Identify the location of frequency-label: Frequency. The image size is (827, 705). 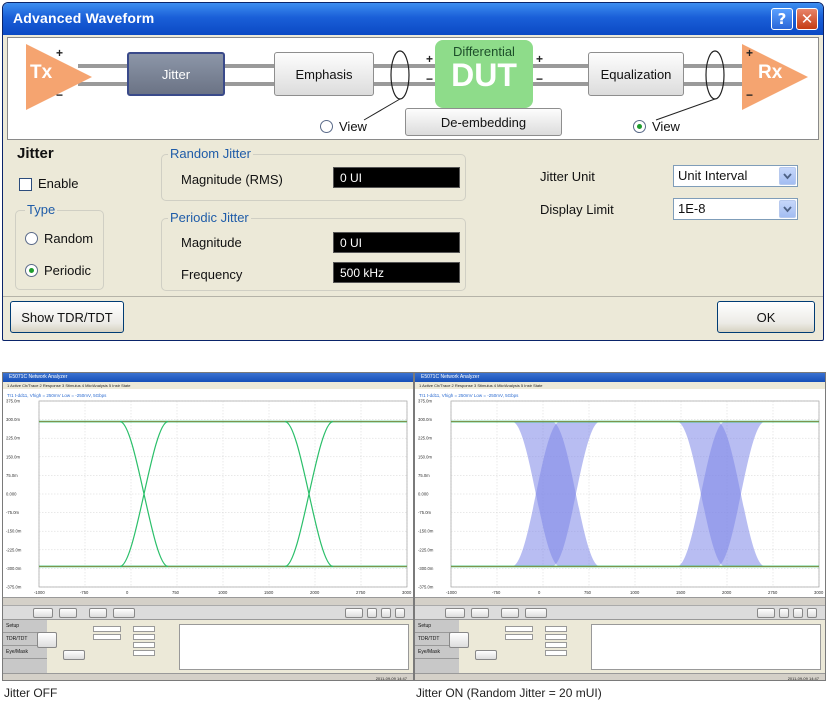
(212, 274).